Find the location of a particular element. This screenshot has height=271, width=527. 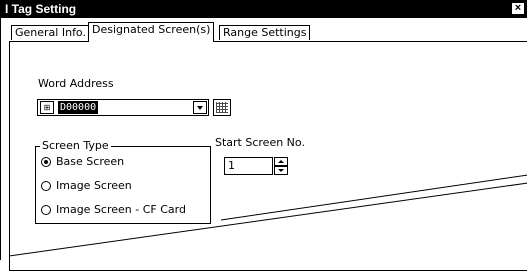

tab-range-settings: Range Settings is located at coordinates (265, 32).